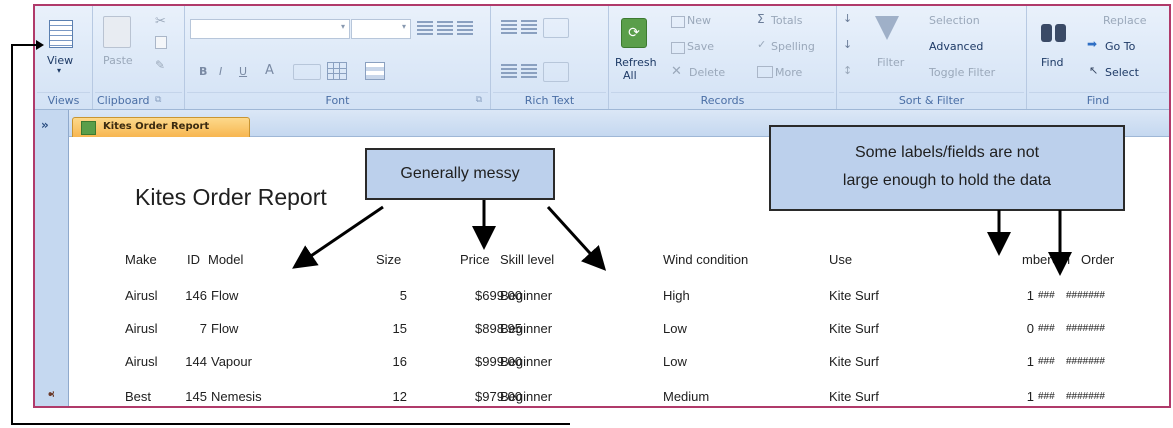 This screenshot has height=428, width=1173. What do you see at coordinates (576, 238) in the screenshot?
I see `arrow-to-skill` at bounding box center [576, 238].